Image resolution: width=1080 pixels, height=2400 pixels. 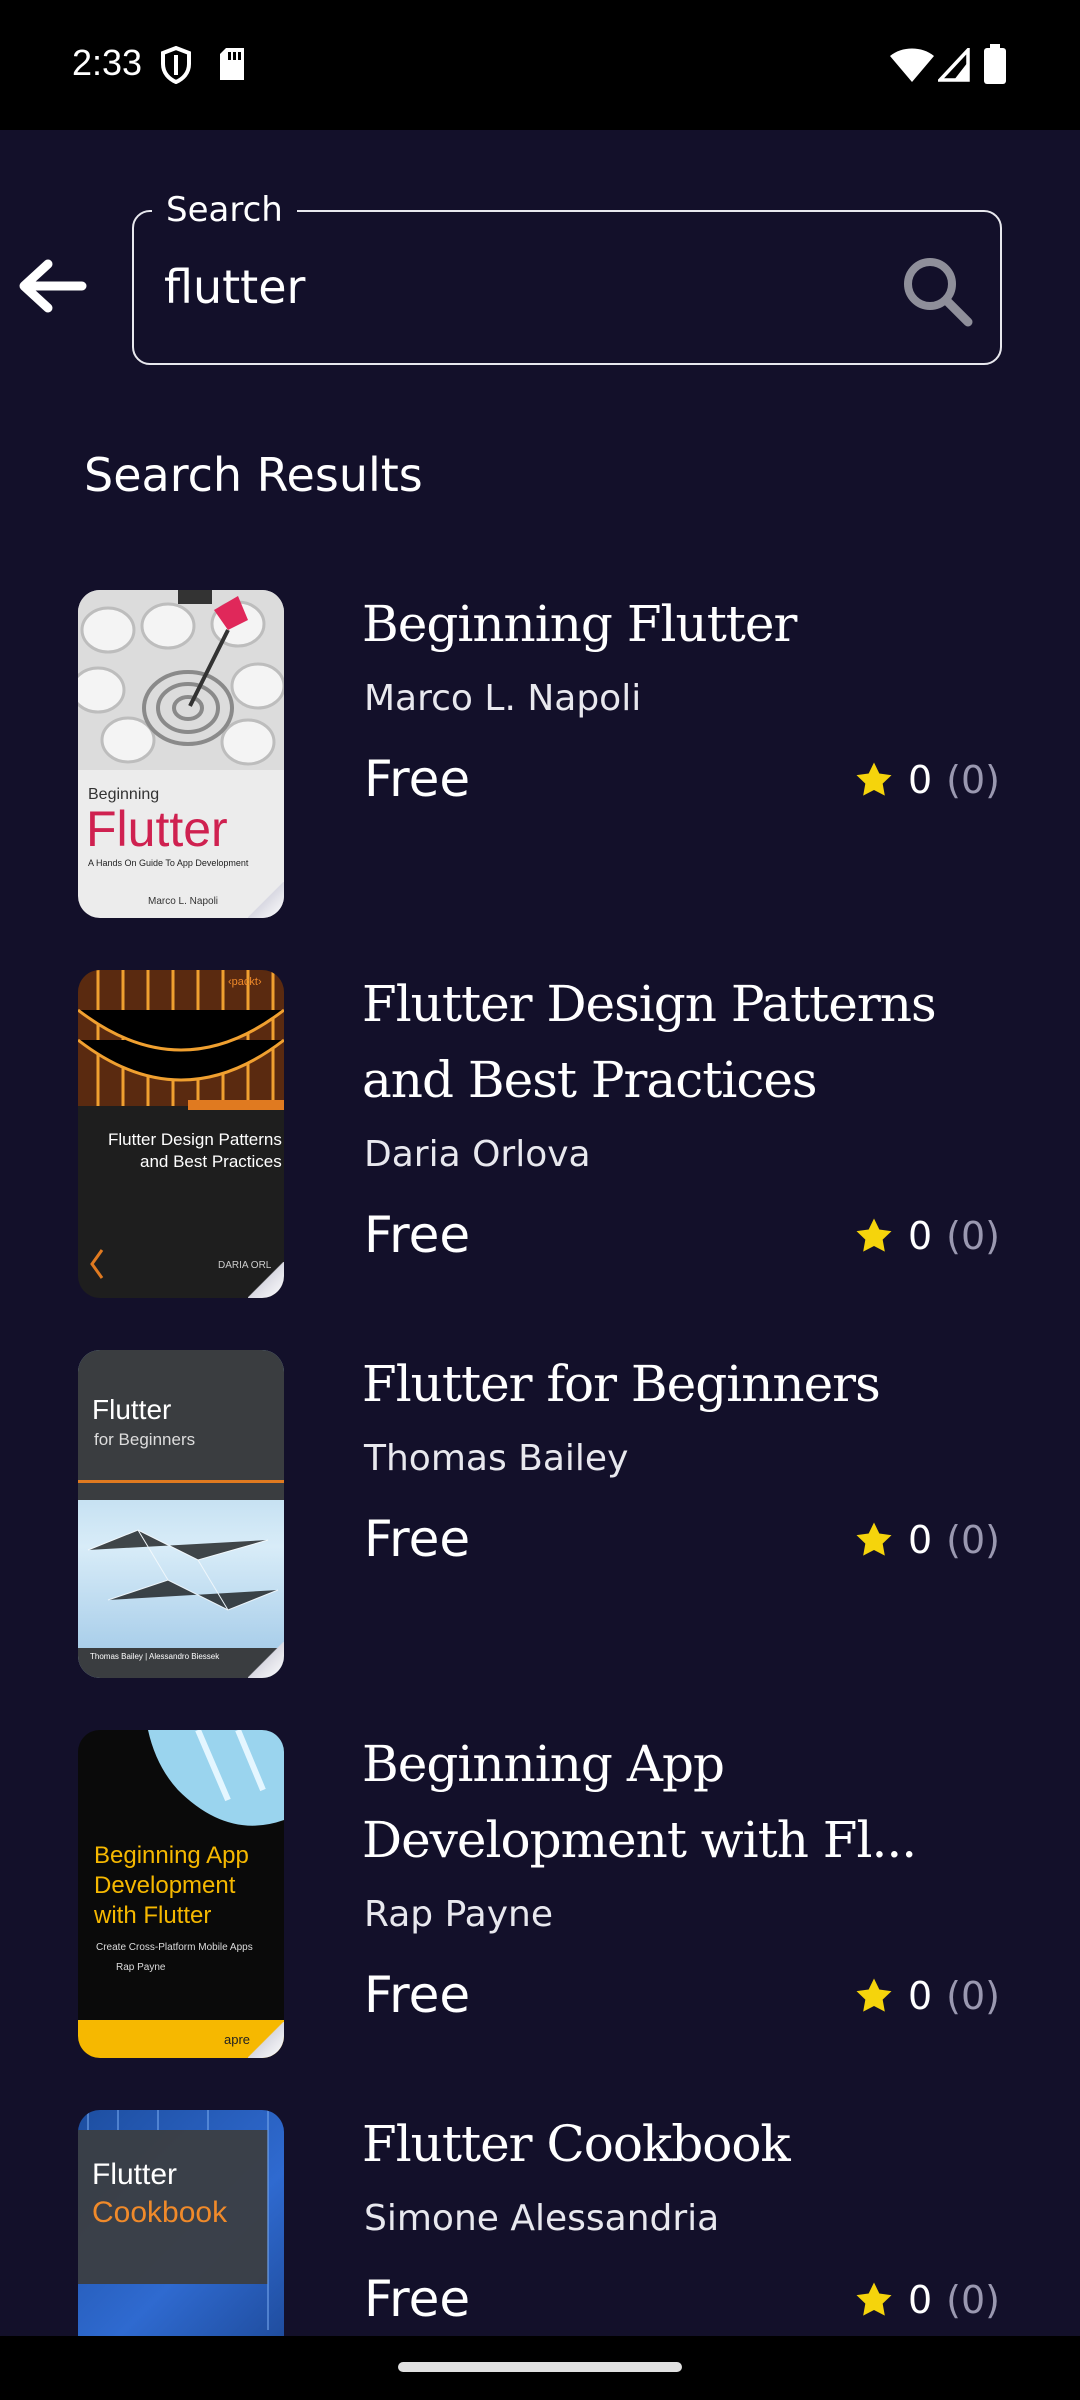 What do you see at coordinates (621, 1384) in the screenshot?
I see `book-title: Flutter for Beginners` at bounding box center [621, 1384].